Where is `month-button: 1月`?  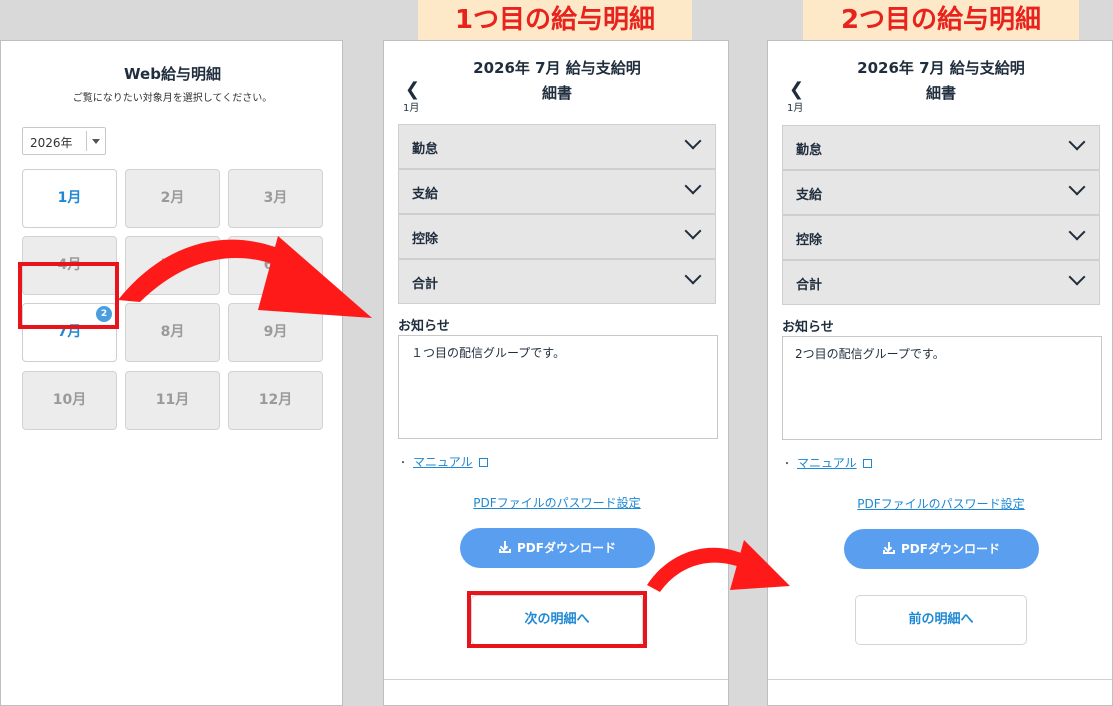 month-button: 1月 is located at coordinates (69, 198).